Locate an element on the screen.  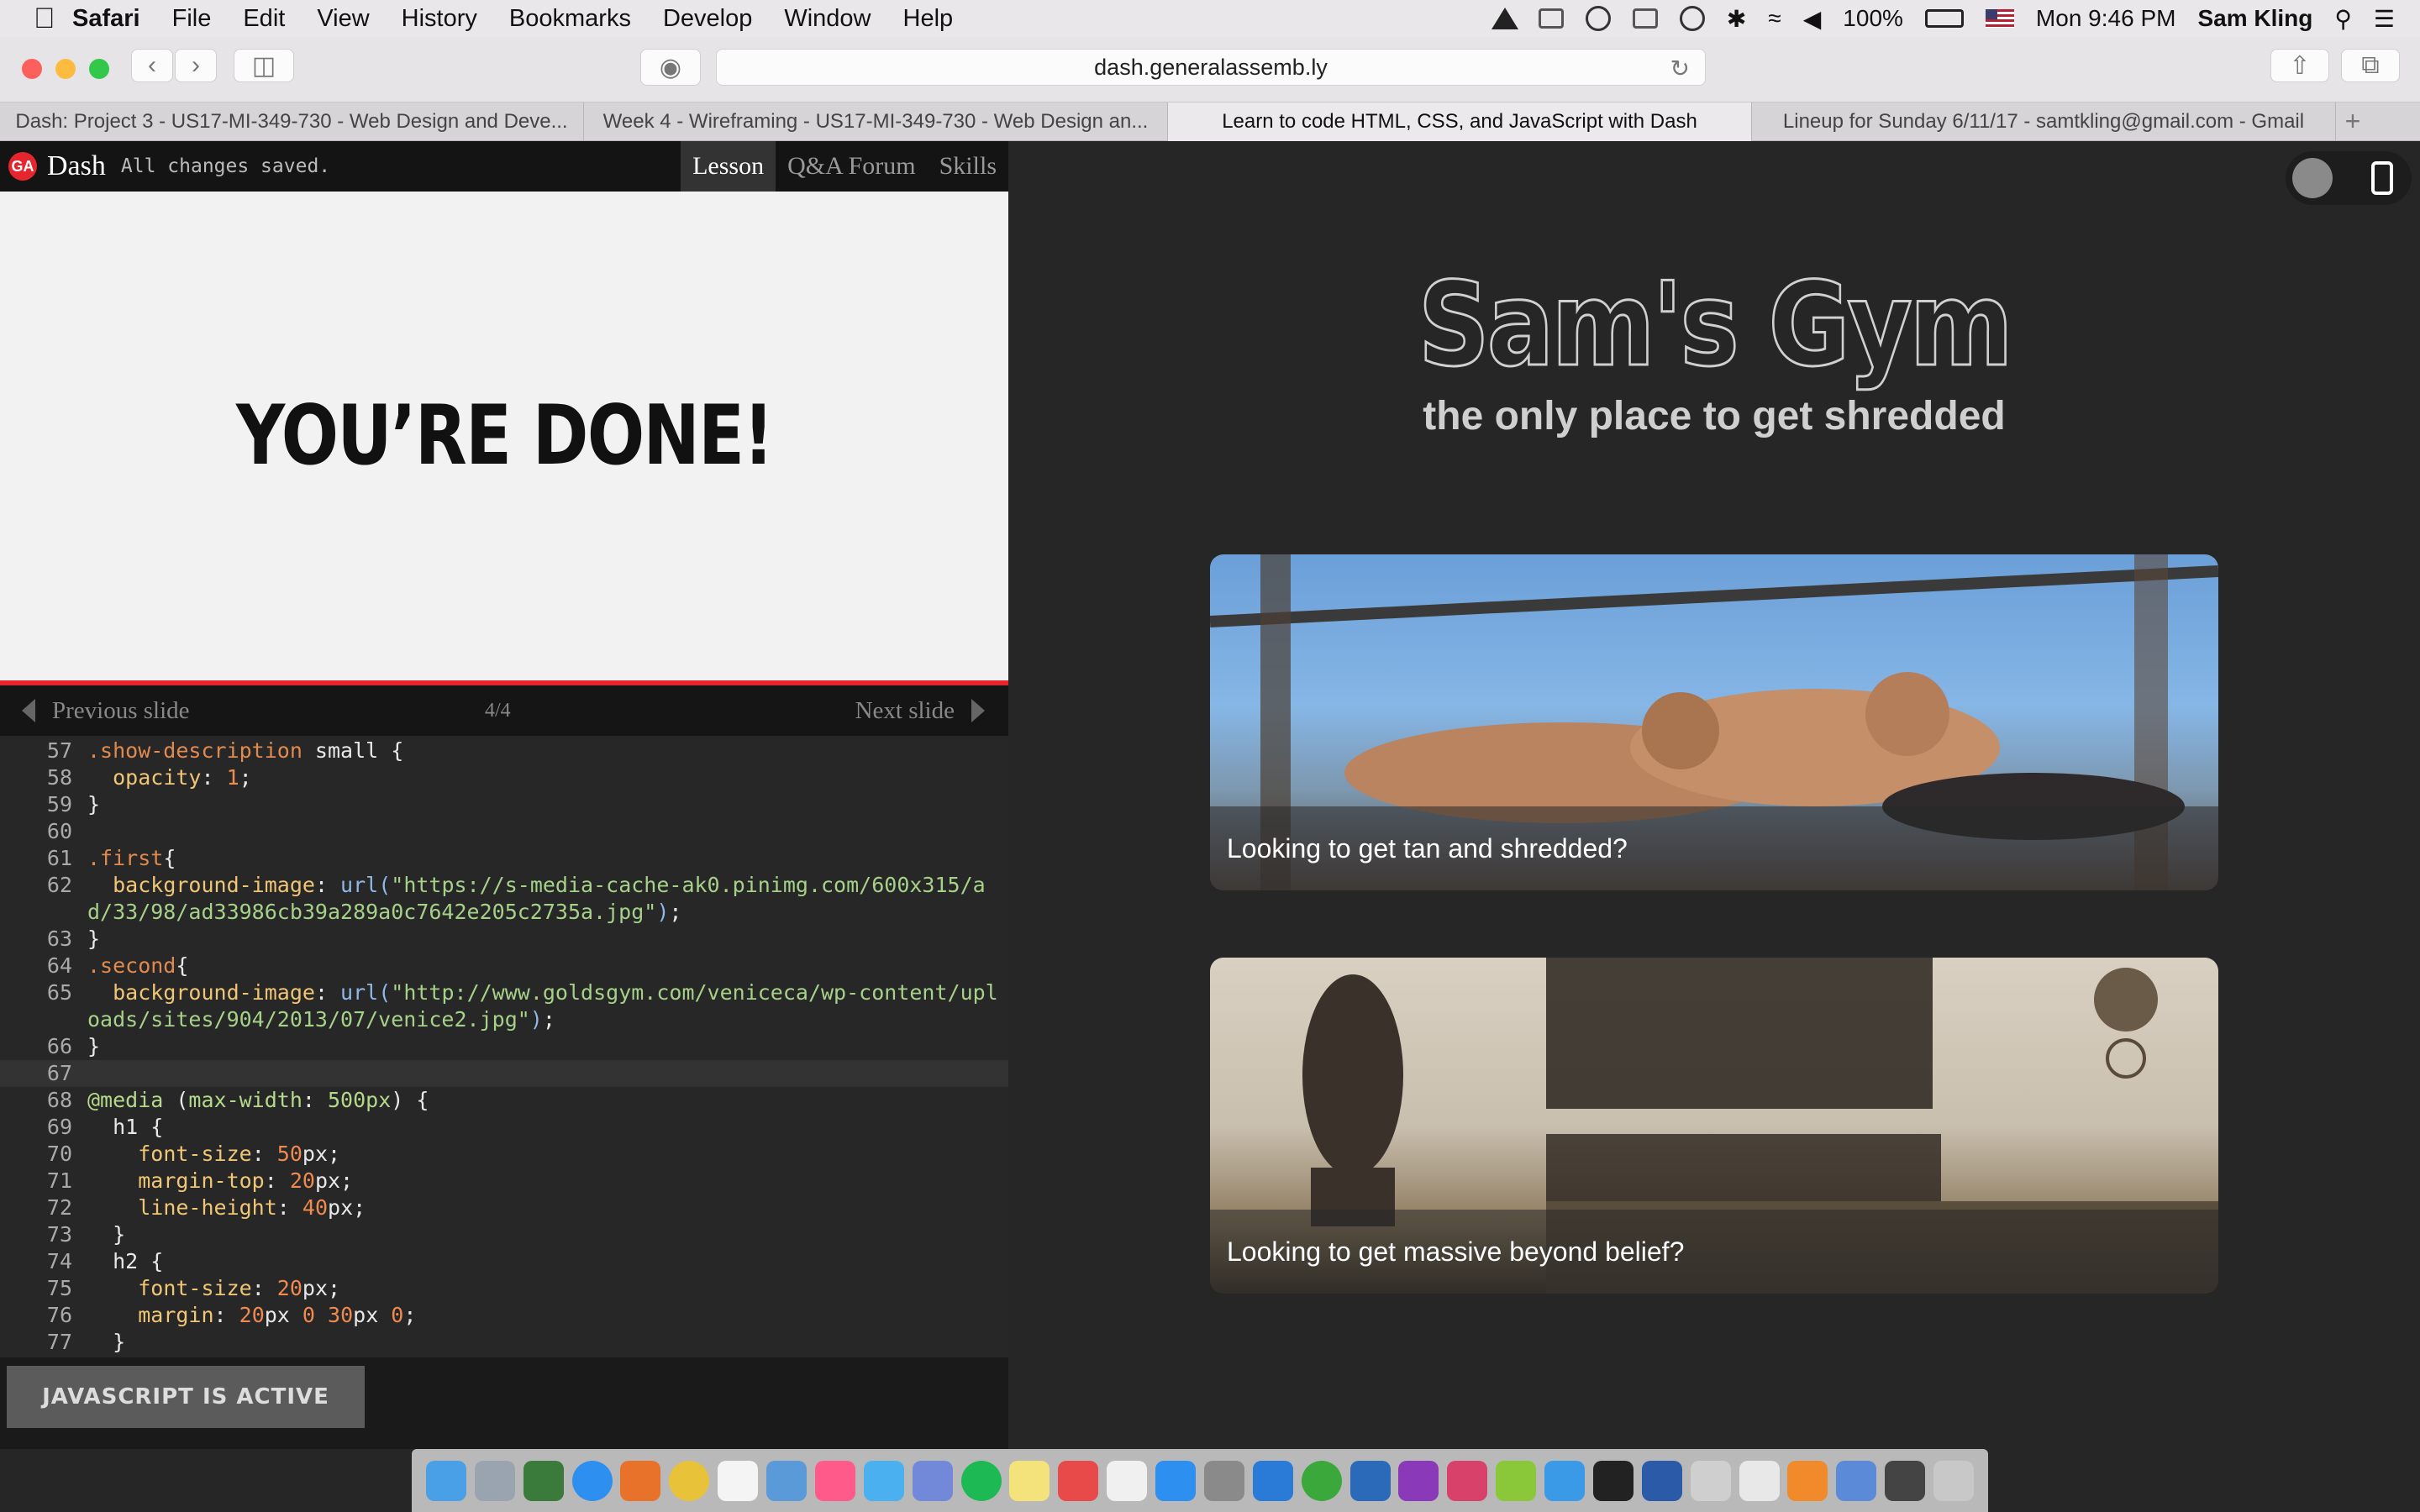
preview-icon is located at coordinates (787, 1480).